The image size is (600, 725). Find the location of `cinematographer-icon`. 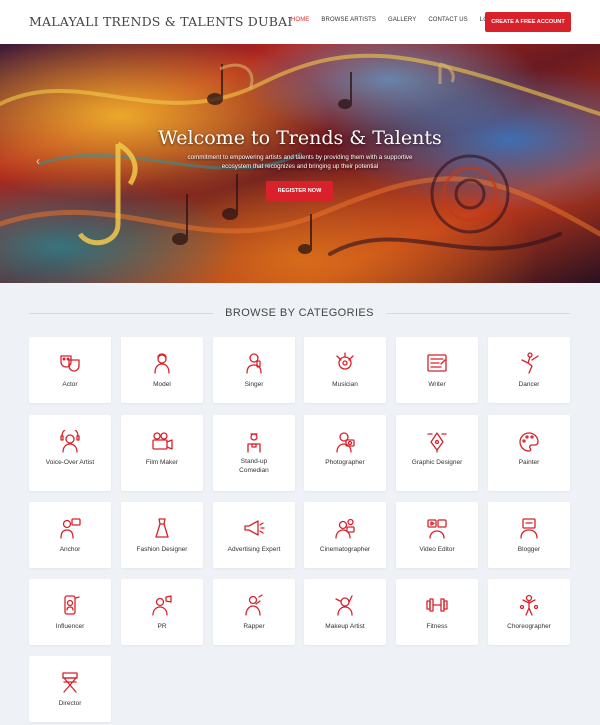

cinematographer-icon is located at coordinates (345, 528).